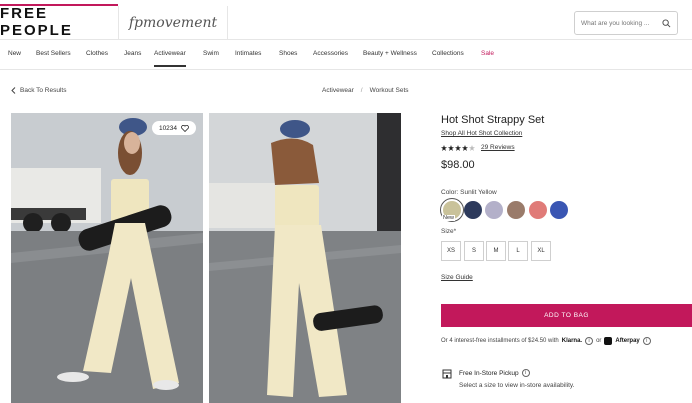  I want to click on size-s-button: S, so click(474, 251).